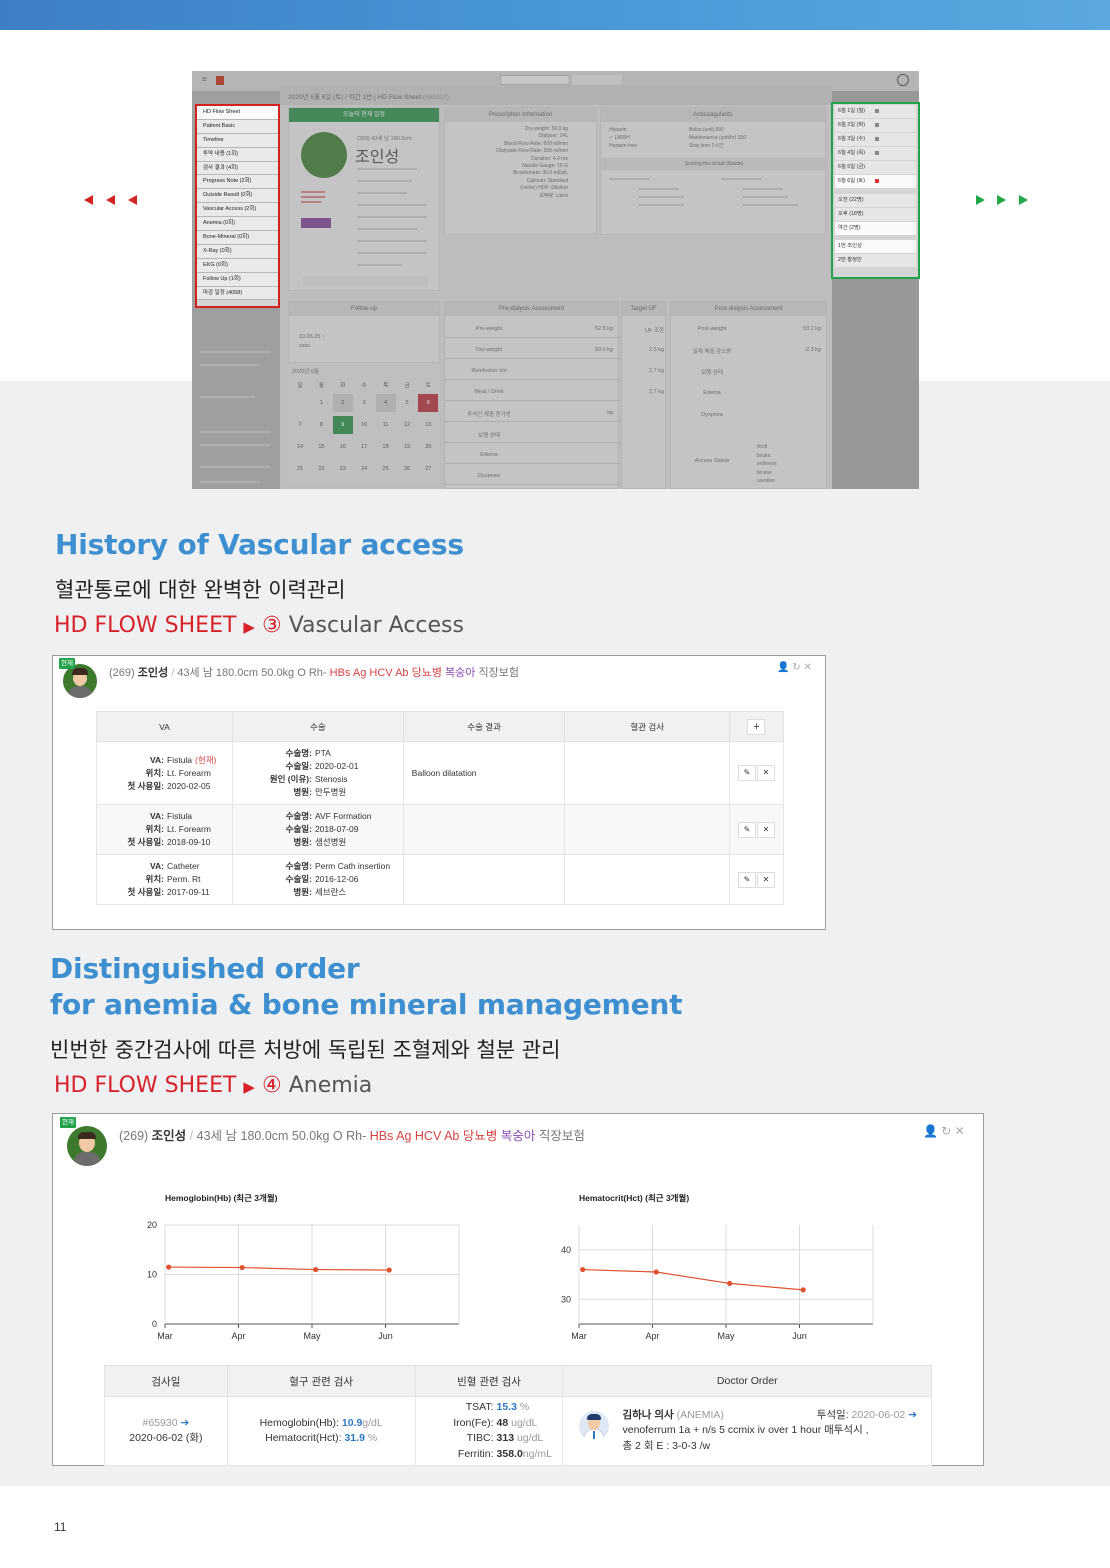 This screenshot has height=1568, width=1110. I want to click on tsat-value: 15.3, so click(506, 1407).